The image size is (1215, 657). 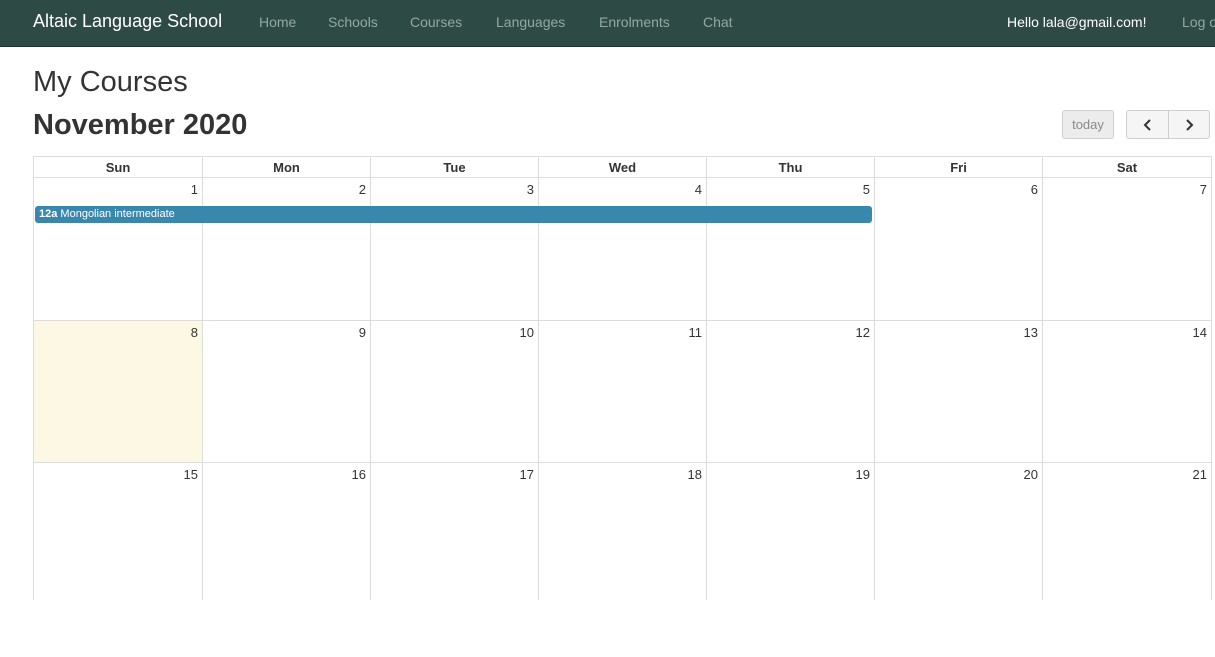 What do you see at coordinates (959, 531) in the screenshot?
I see `day-cell: 20` at bounding box center [959, 531].